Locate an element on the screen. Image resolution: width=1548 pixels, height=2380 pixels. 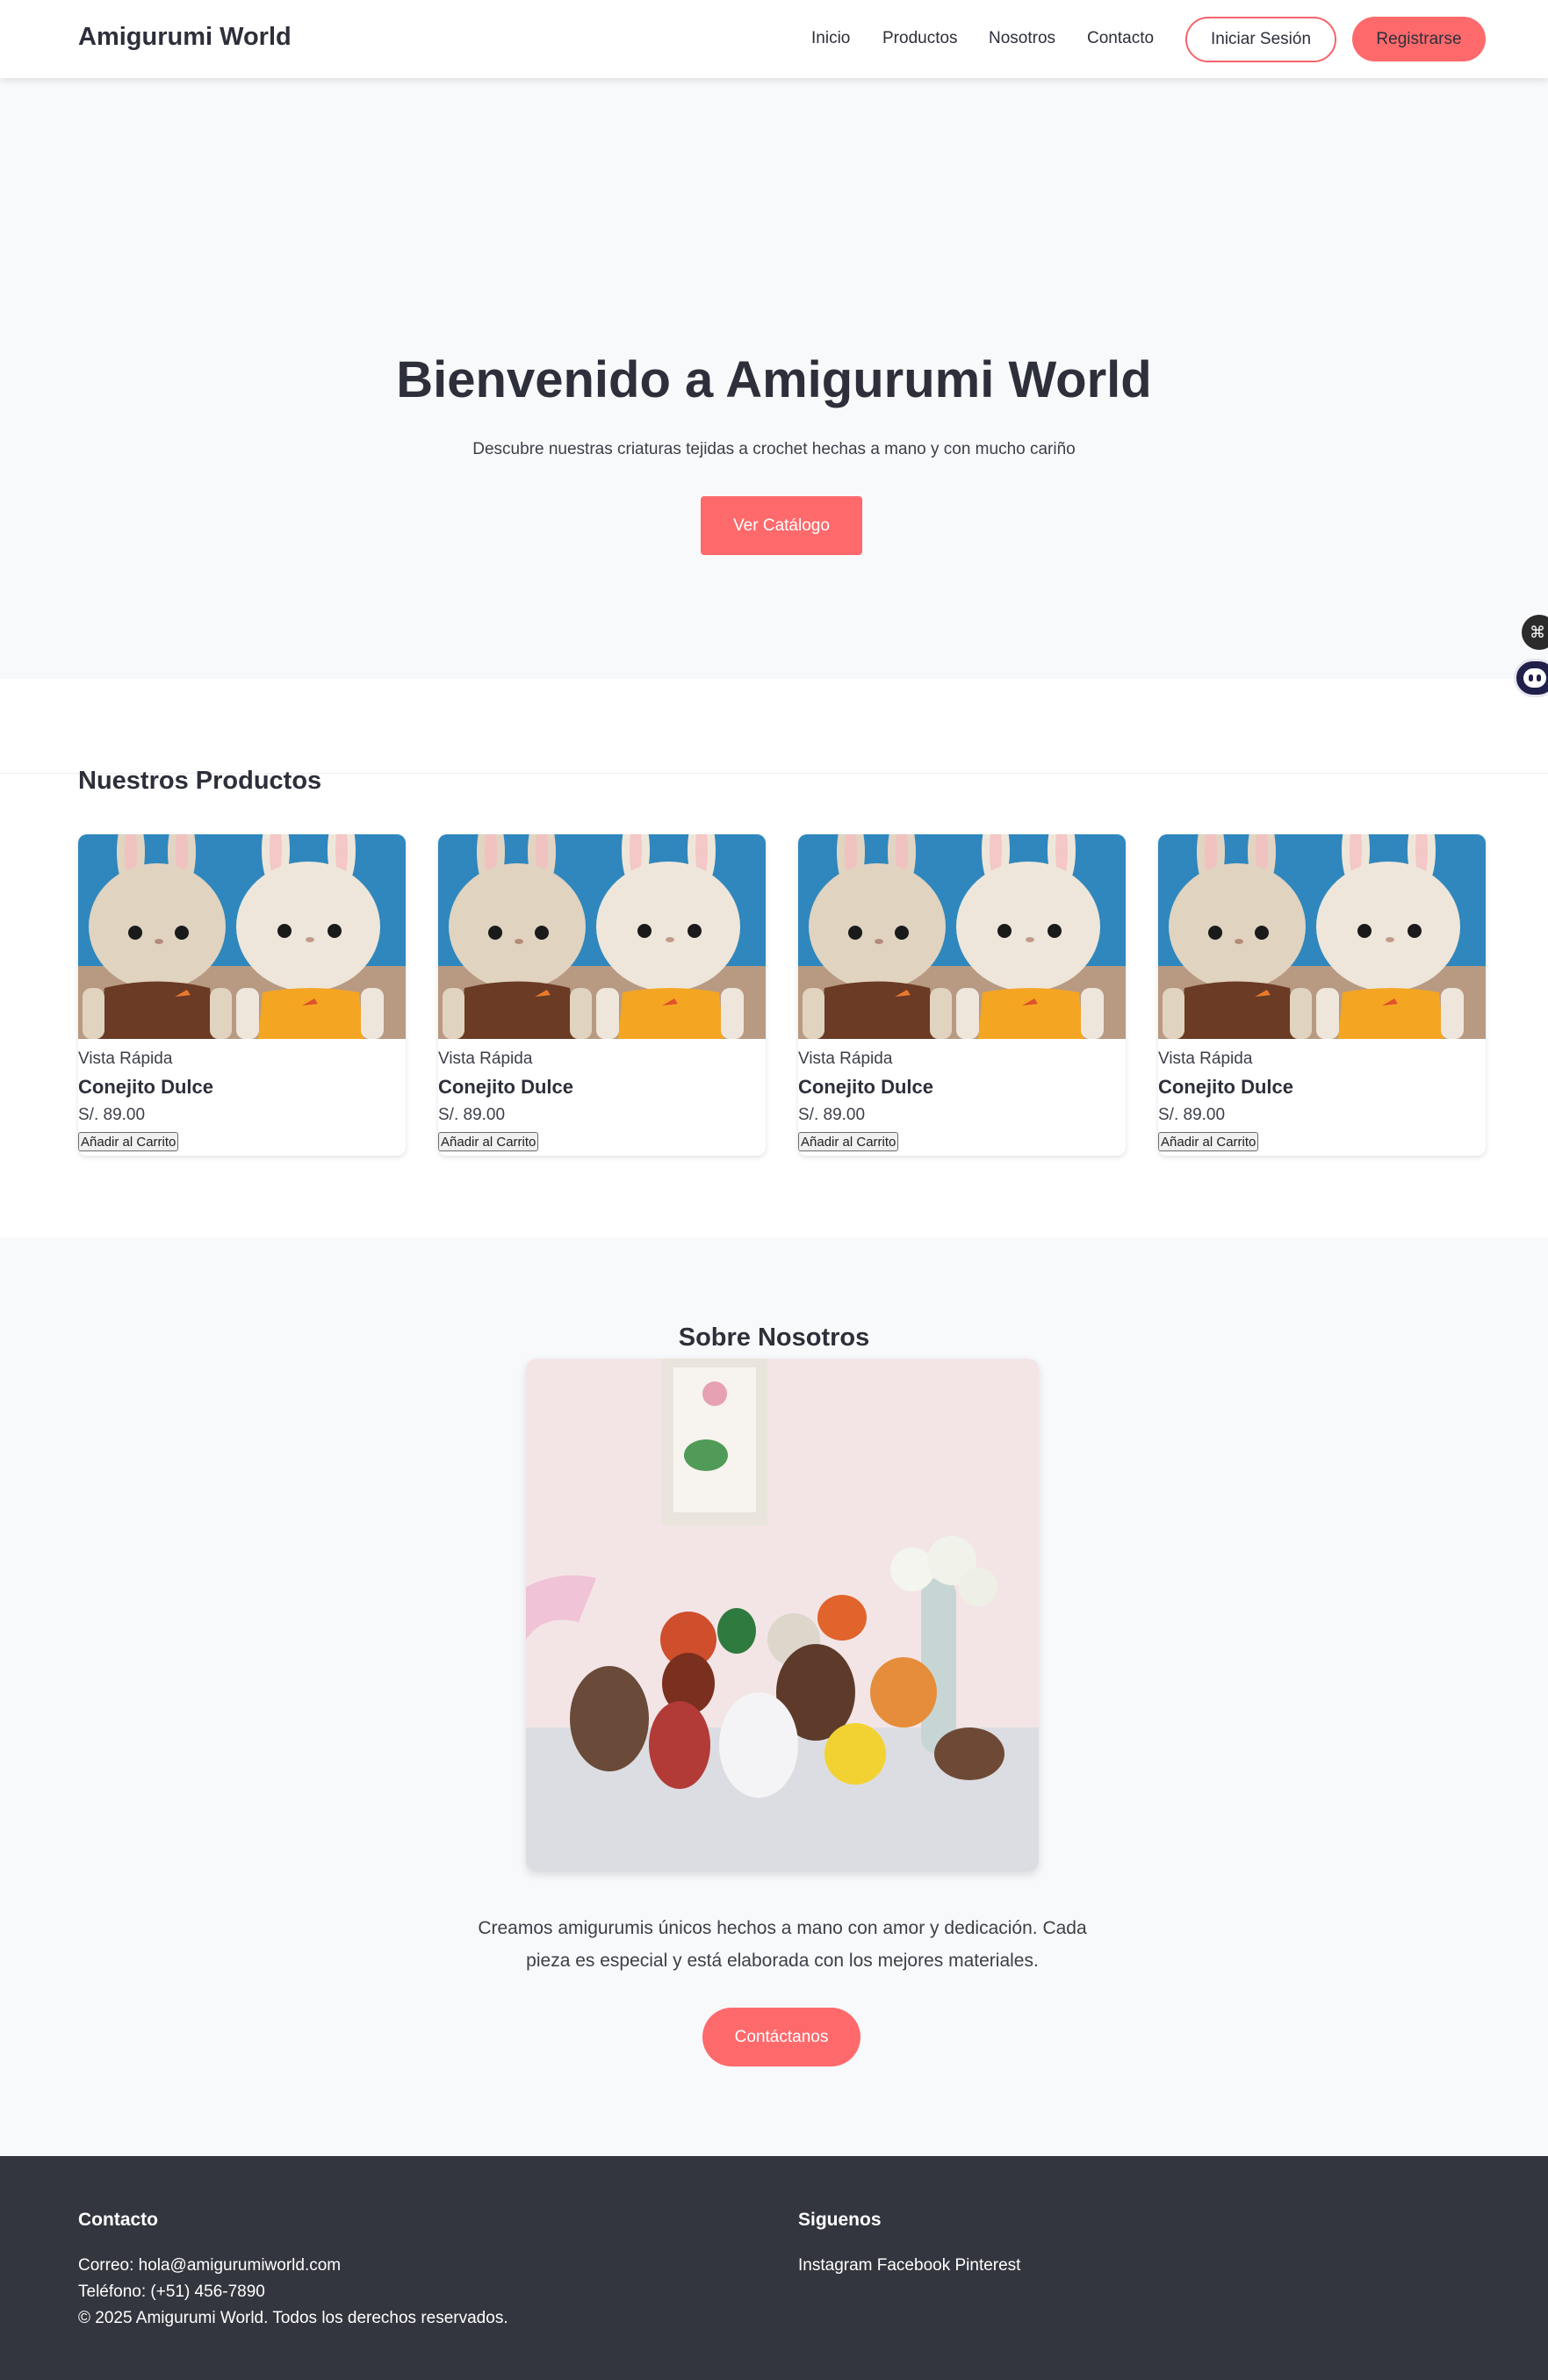
hero-title: Bienvenido a Amigurumi World is located at coordinates (774, 379).